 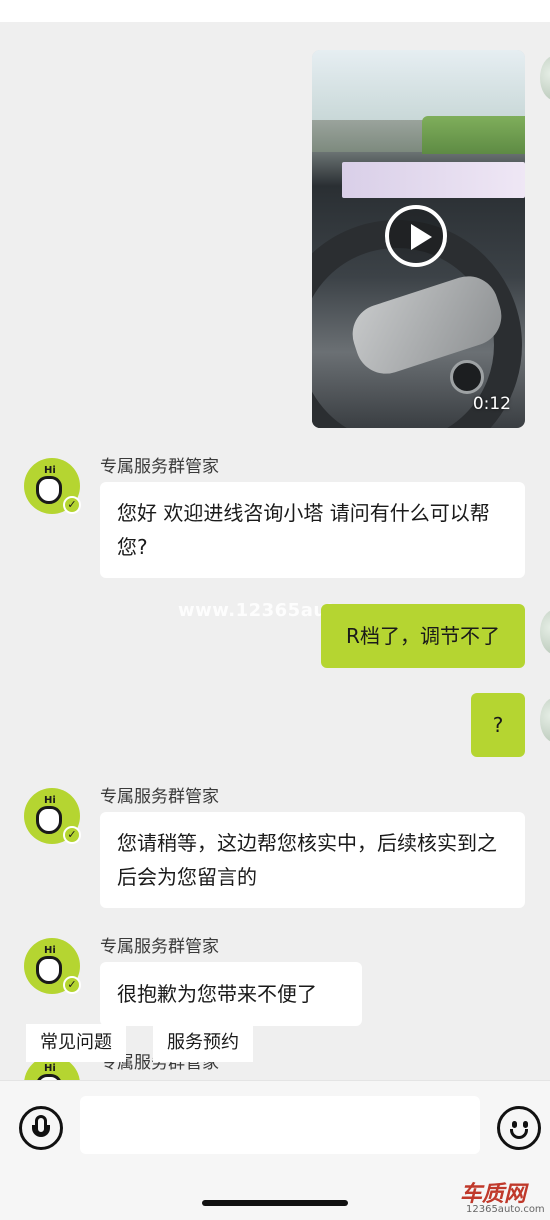 What do you see at coordinates (473, 135) in the screenshot?
I see `video-bushes` at bounding box center [473, 135].